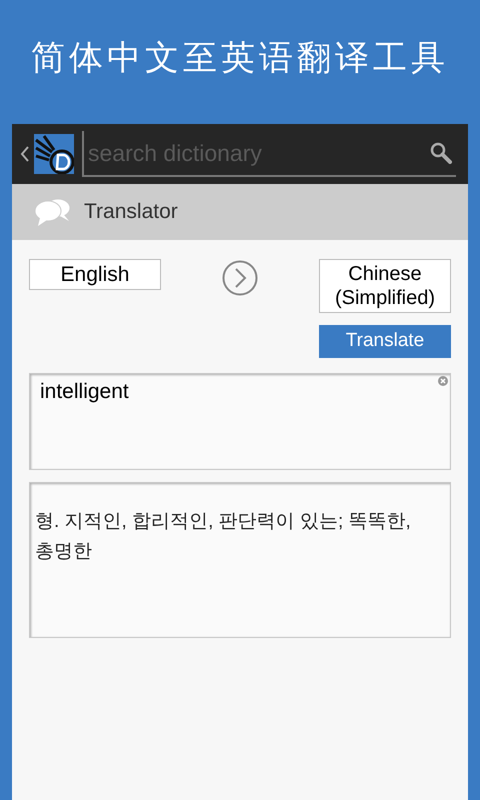  I want to click on input-field: intelligent, so click(240, 421).